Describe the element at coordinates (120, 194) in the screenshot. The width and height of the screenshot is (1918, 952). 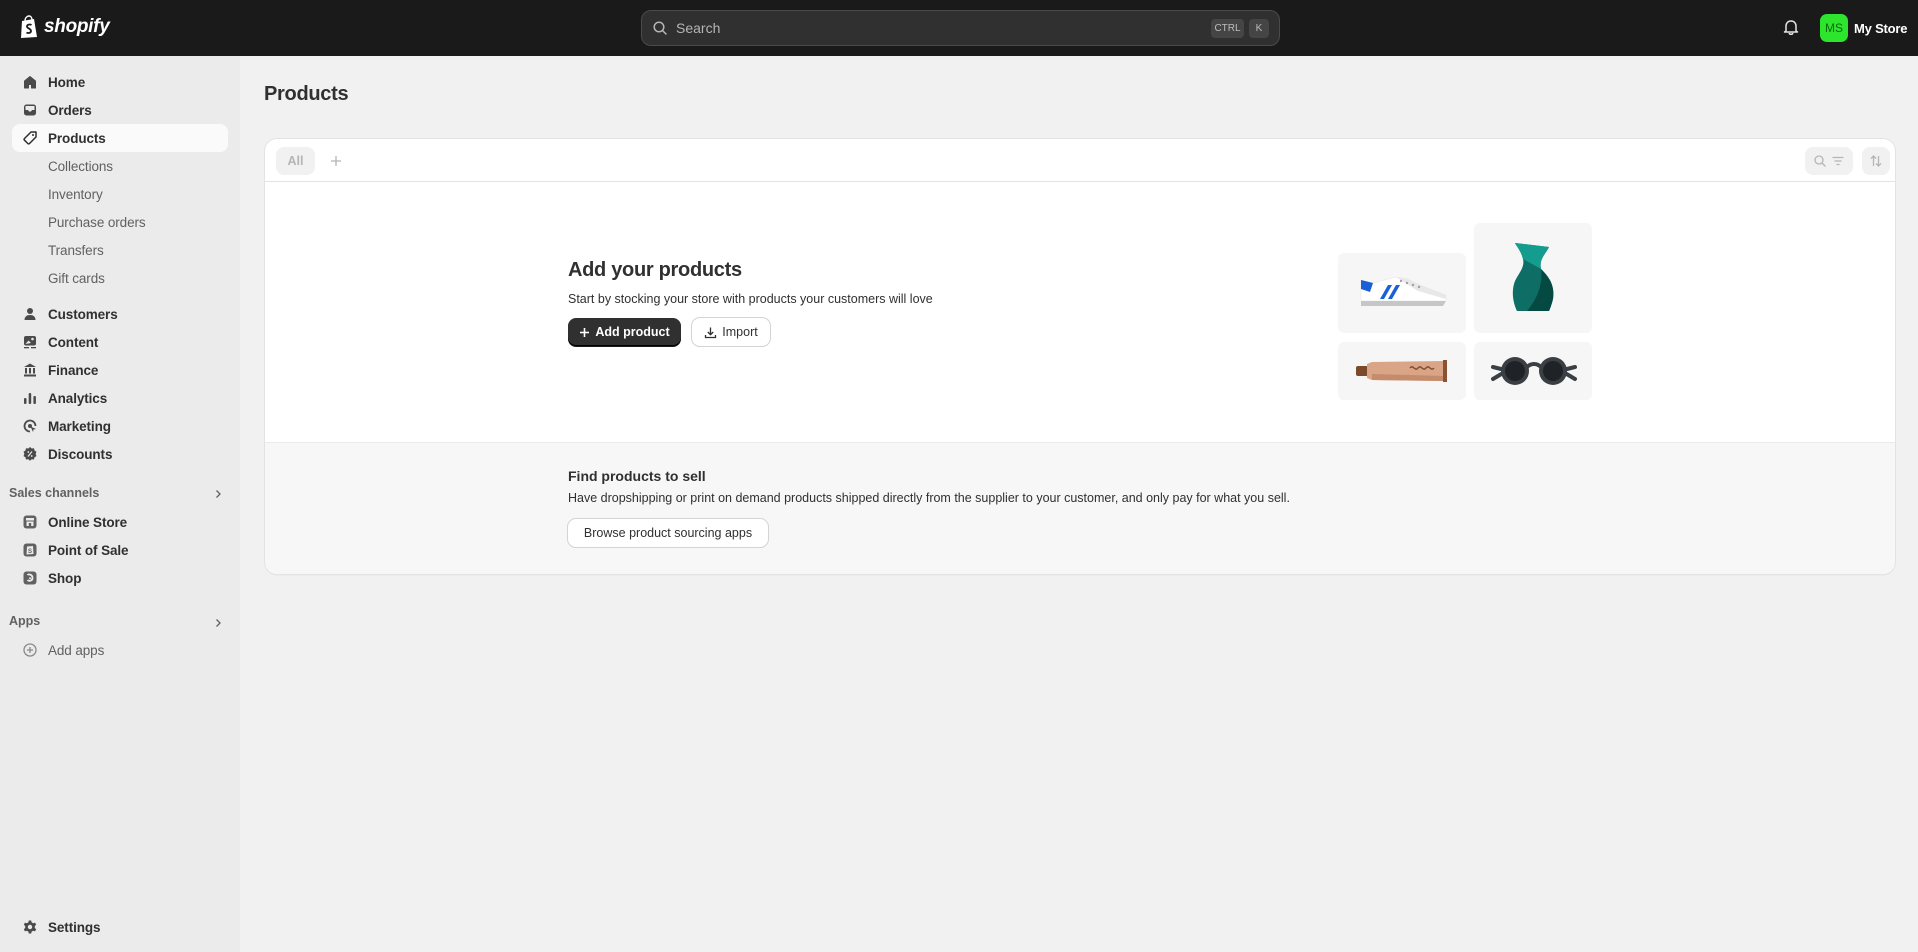
I see `sidebar-subitem-inventory: Inventory` at that location.